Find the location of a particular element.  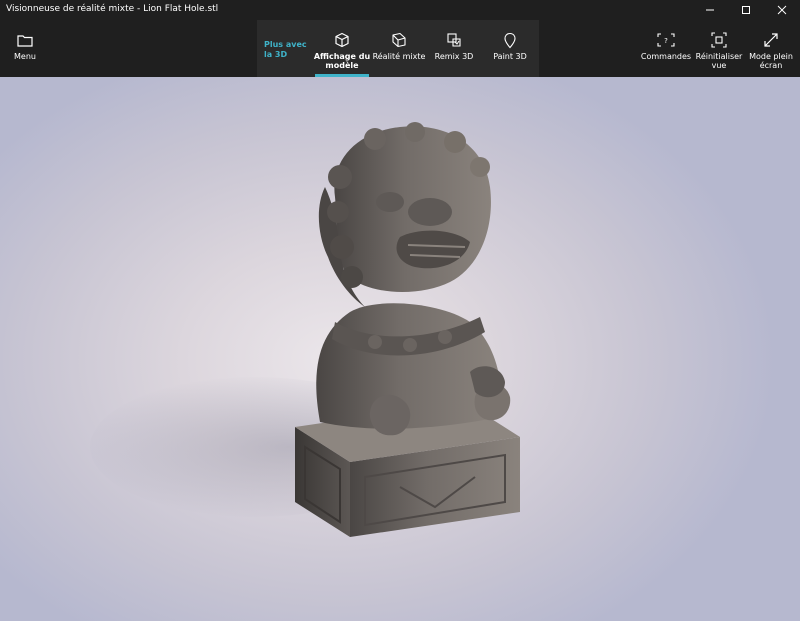

folder-icon is located at coordinates (25, 40).